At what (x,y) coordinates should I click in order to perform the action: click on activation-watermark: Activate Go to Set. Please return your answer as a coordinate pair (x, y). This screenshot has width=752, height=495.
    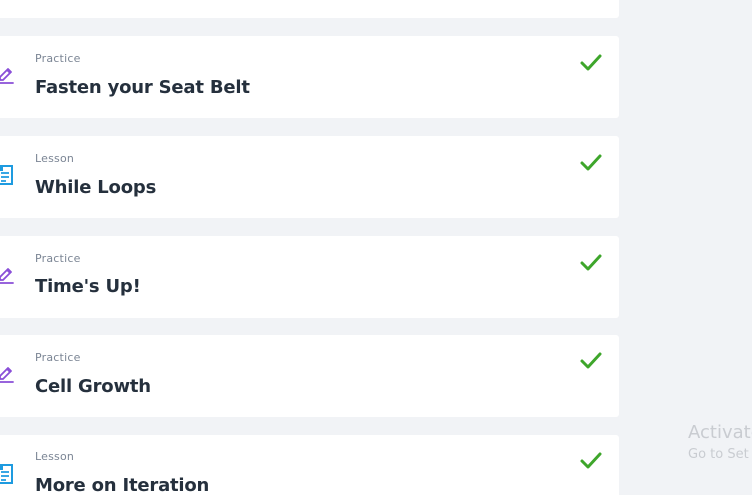
    Looking at the image, I should click on (720, 443).